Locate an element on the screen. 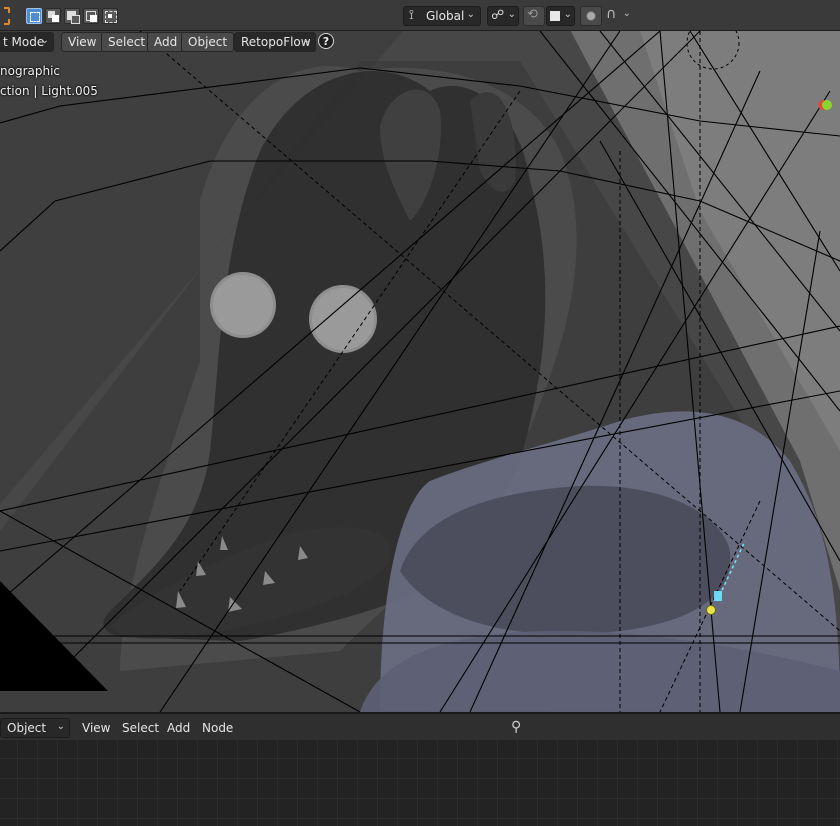  retopoflow-label: RetopoFlow is located at coordinates (276, 42).